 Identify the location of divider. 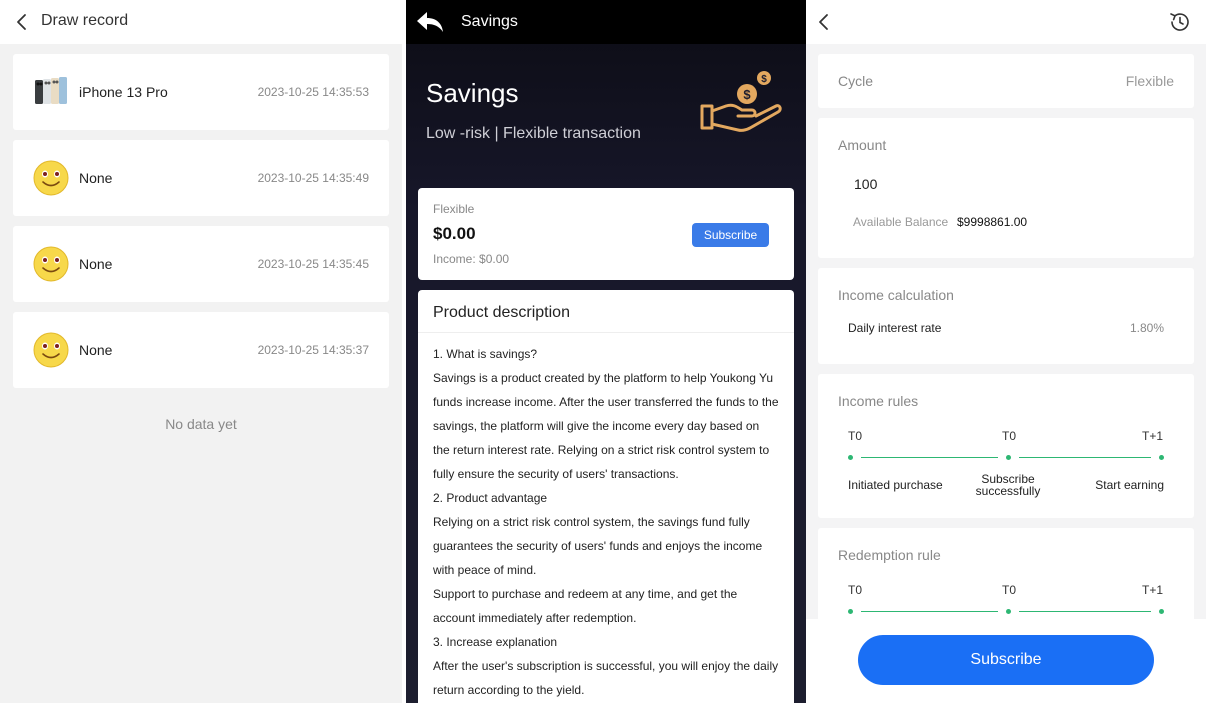
(606, 332).